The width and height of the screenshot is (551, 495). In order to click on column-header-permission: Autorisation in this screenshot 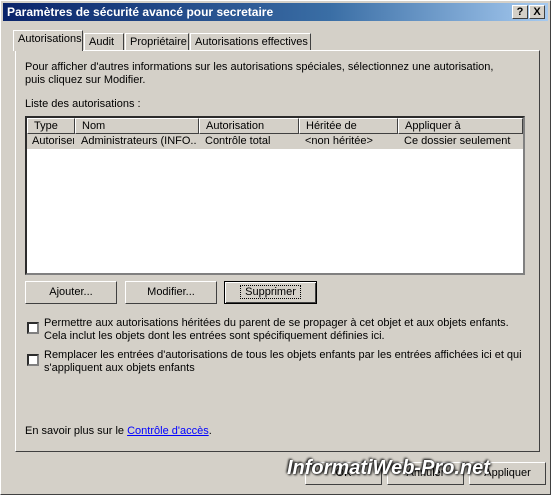, I will do `click(249, 126)`.